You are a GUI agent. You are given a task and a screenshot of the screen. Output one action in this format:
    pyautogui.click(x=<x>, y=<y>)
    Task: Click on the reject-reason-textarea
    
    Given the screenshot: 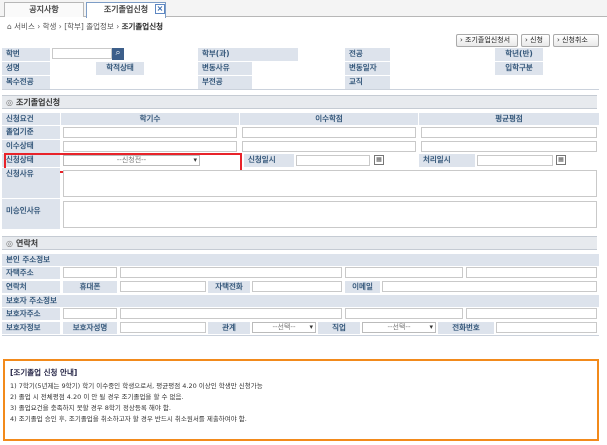 What is the action you would take?
    pyautogui.click(x=330, y=214)
    